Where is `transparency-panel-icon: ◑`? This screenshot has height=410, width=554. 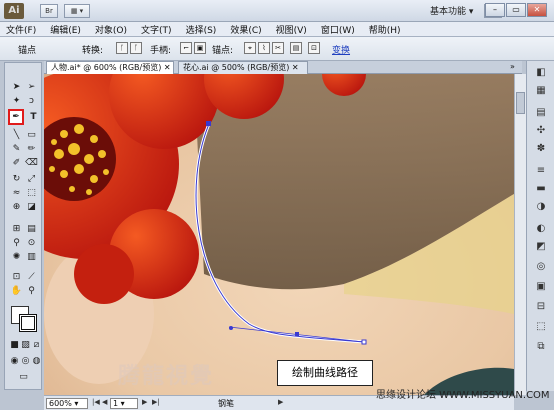
transparency-panel-icon: ◑ is located at coordinates (541, 207).